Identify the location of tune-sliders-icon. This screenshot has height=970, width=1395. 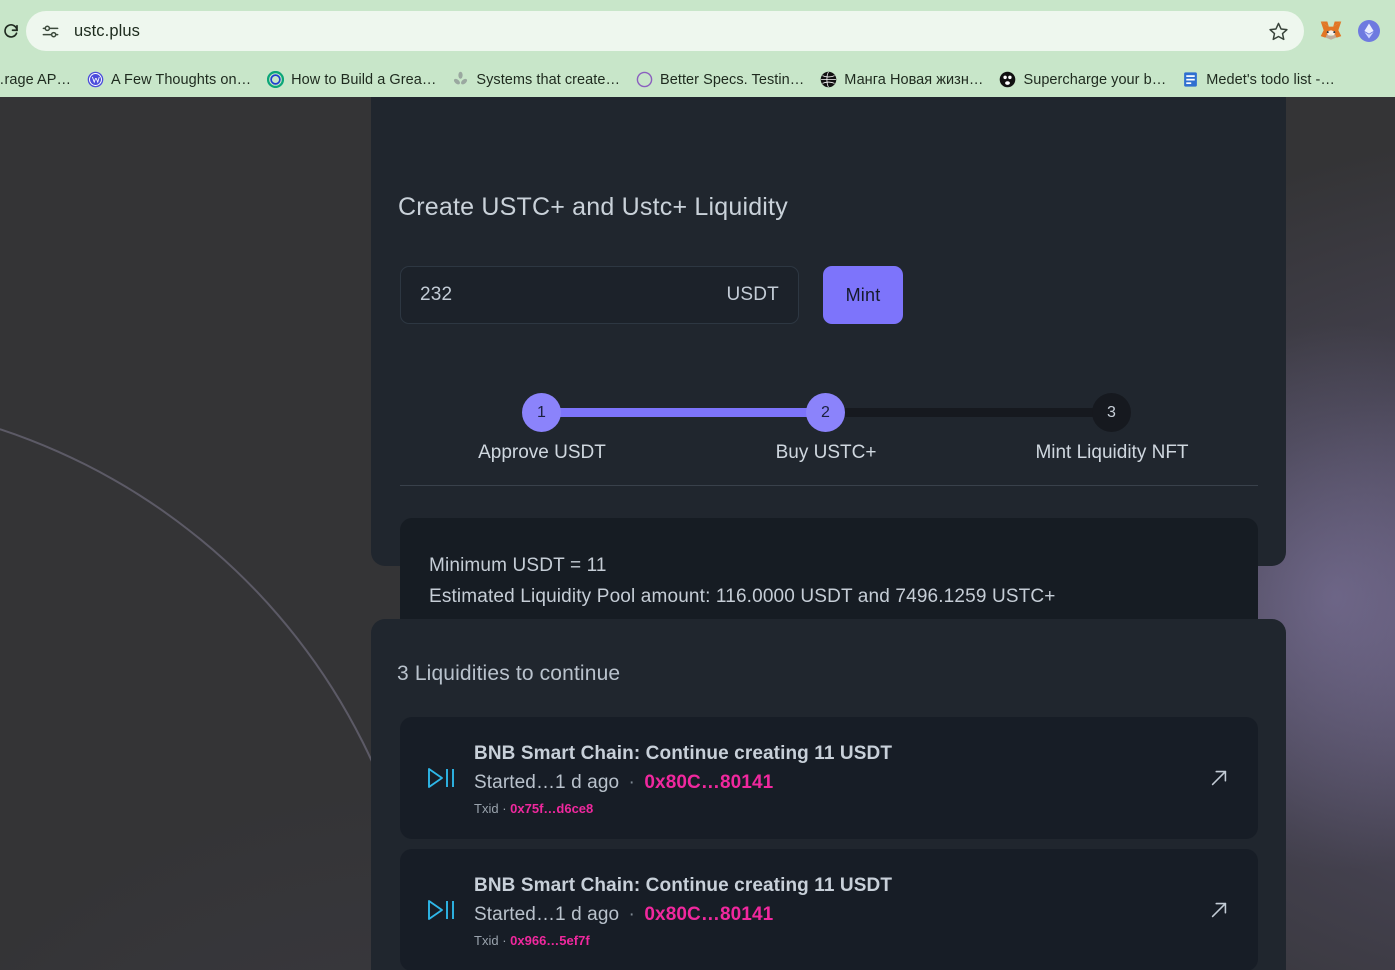
(50, 31).